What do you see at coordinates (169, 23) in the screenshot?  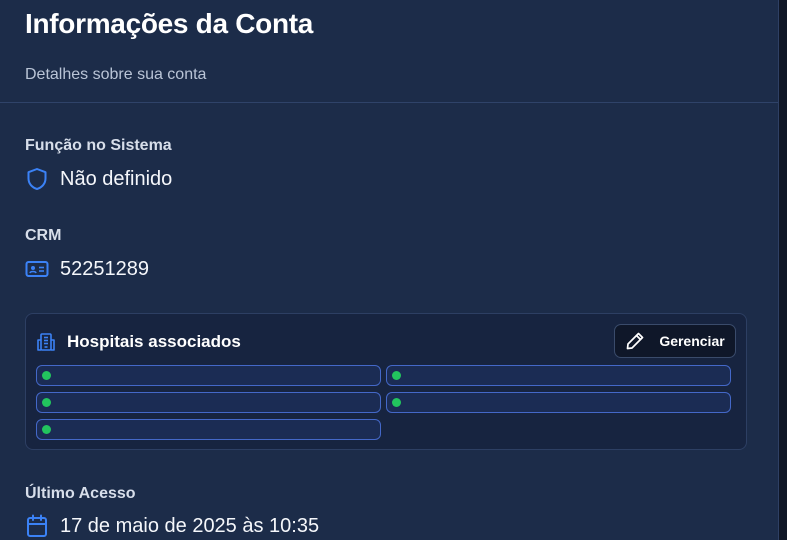 I see `page-title: Informações da Conta` at bounding box center [169, 23].